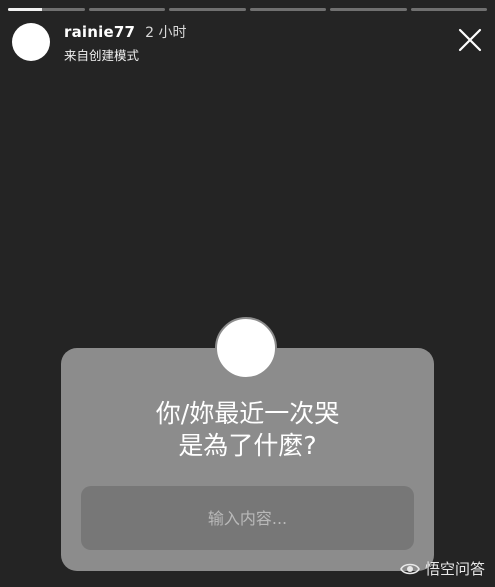 The width and height of the screenshot is (495, 587). Describe the element at coordinates (247, 9) in the screenshot. I see `story-progress-bar` at that location.